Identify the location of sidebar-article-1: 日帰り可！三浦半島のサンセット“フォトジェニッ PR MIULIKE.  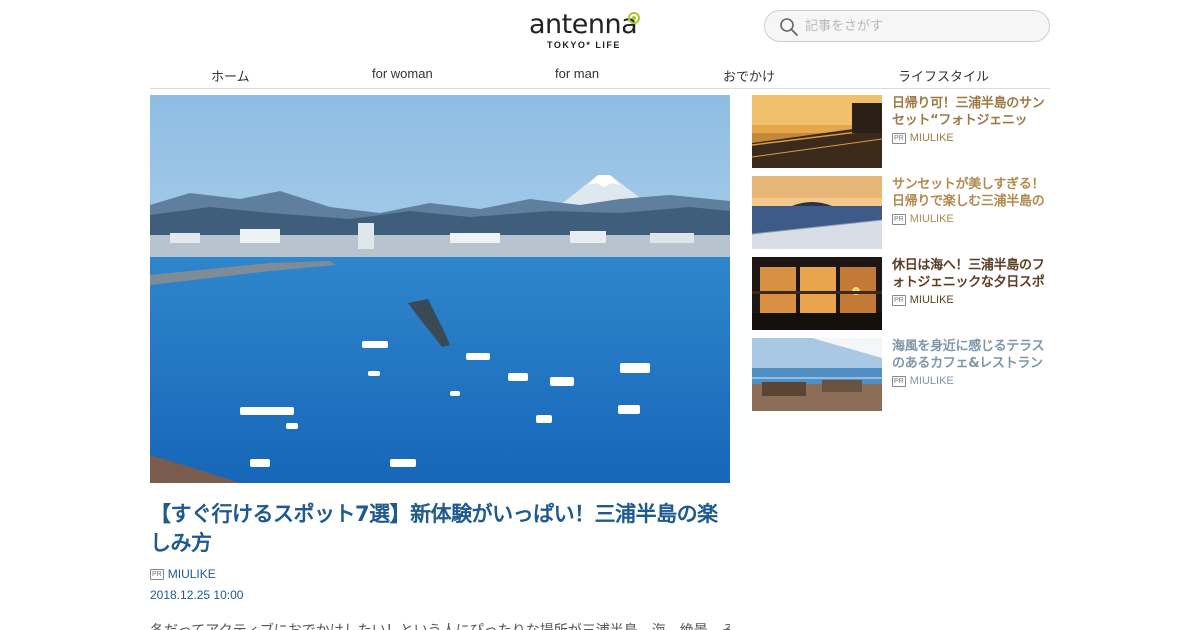
(901, 131).